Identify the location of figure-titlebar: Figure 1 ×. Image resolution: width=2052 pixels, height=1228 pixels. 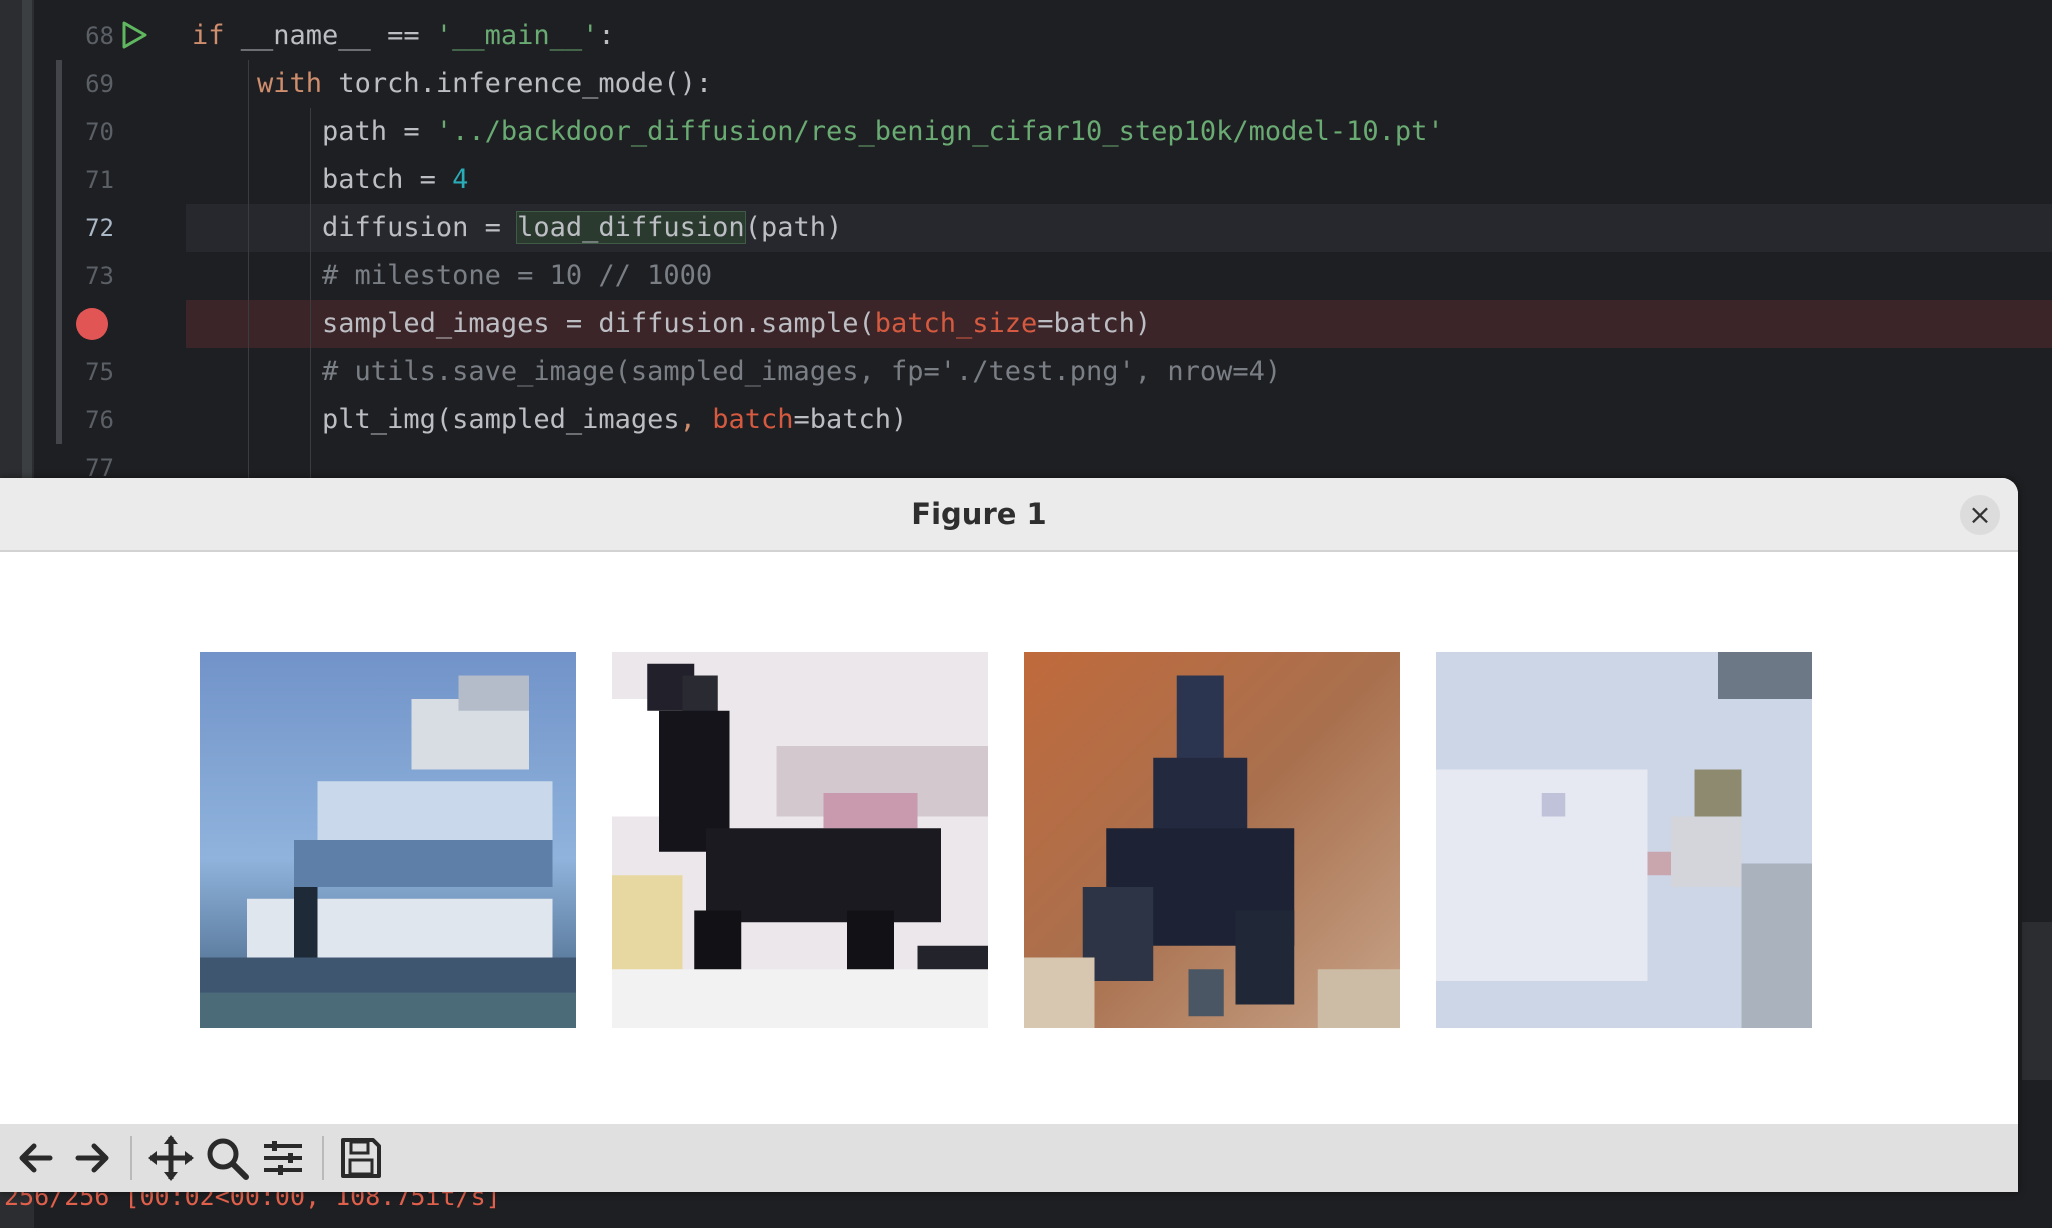
(1009, 515).